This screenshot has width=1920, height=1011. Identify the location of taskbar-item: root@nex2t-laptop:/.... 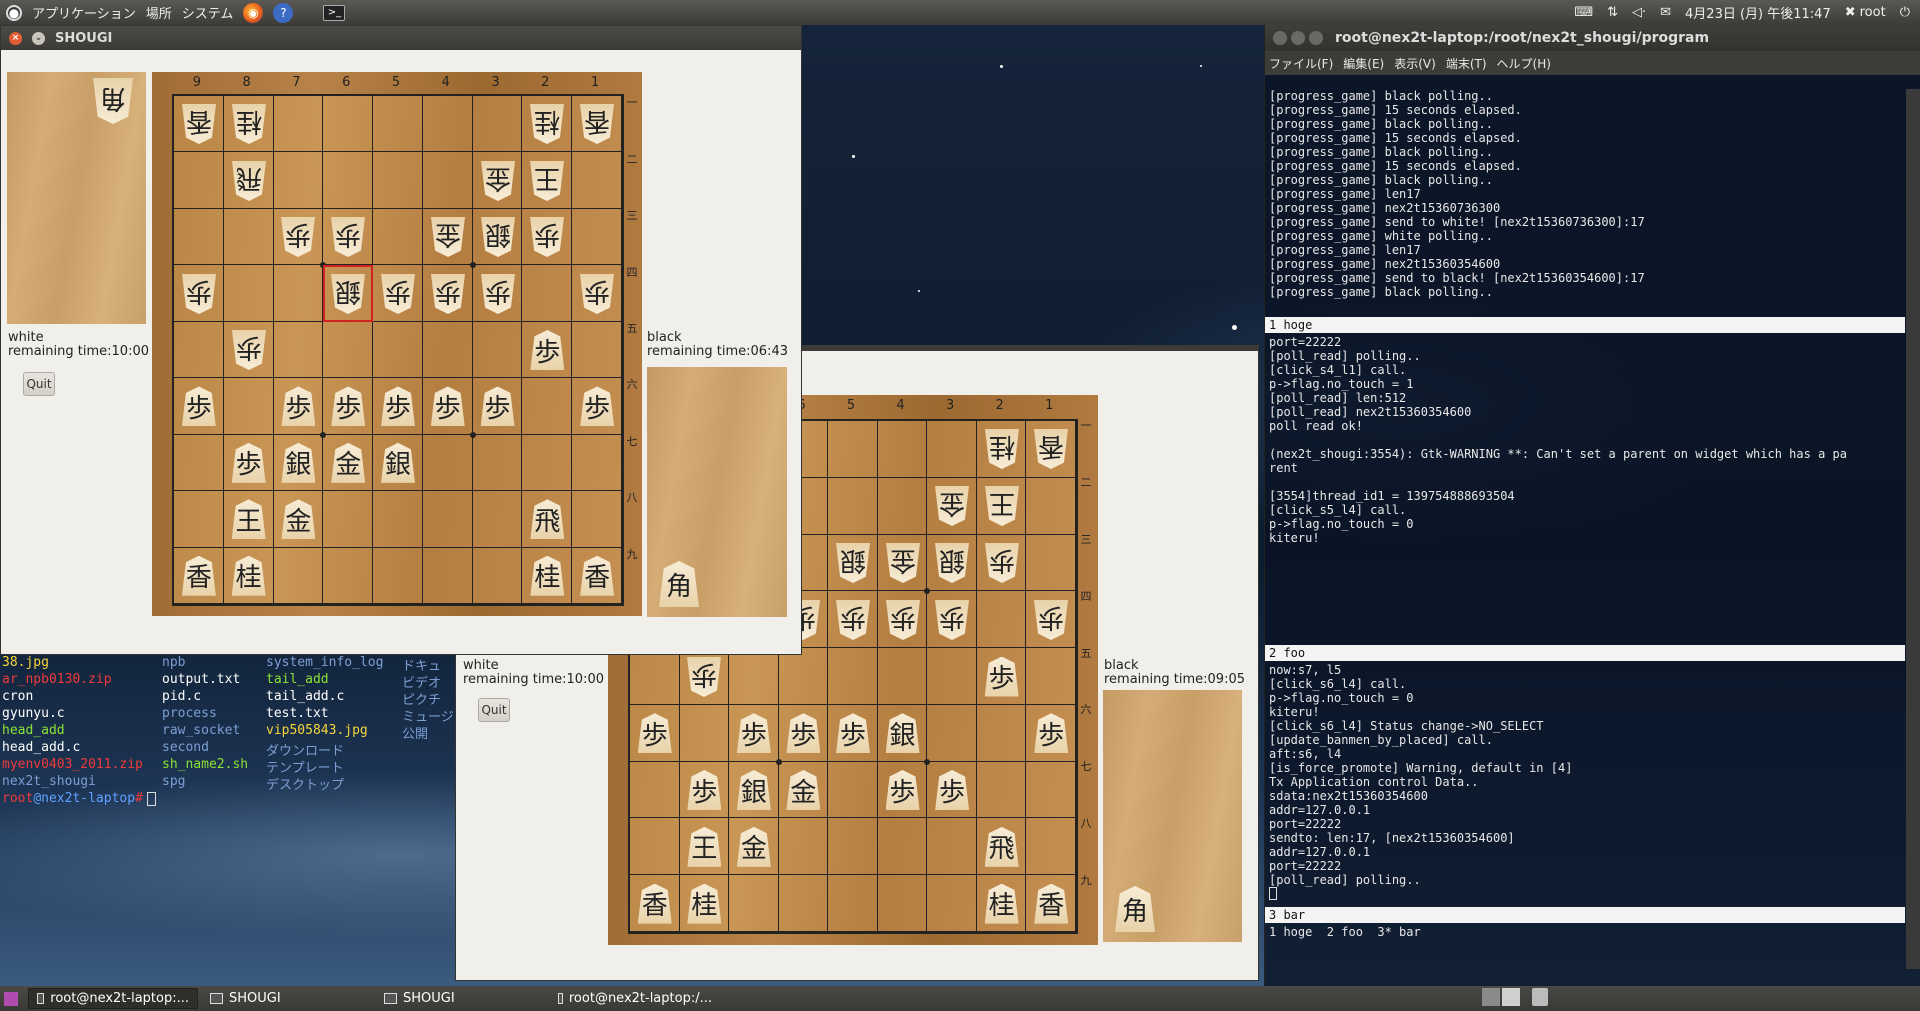
(635, 998).